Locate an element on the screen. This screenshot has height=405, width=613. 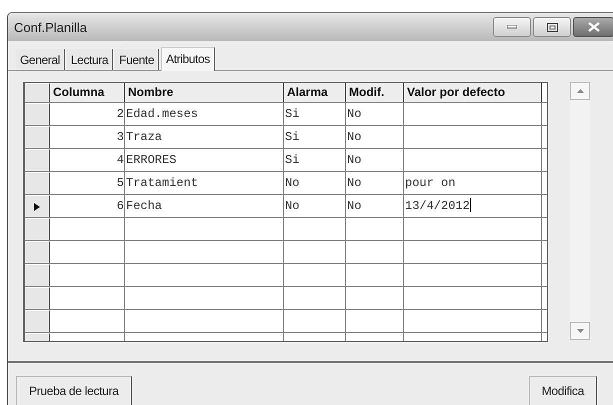
column-header: Modif. is located at coordinates (375, 92).